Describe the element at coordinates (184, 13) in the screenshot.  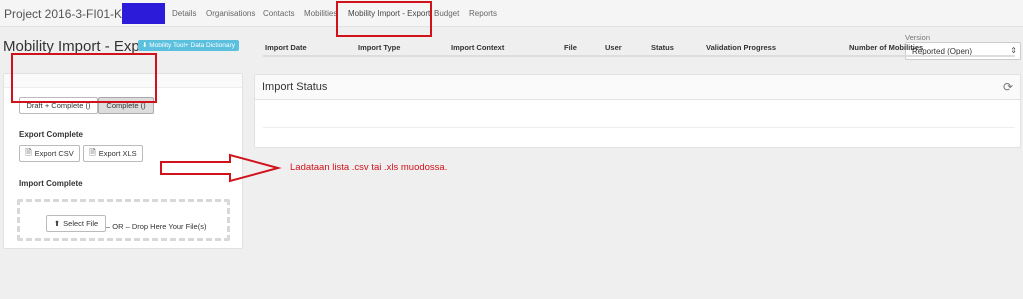
I see `nav-details: Details` at that location.